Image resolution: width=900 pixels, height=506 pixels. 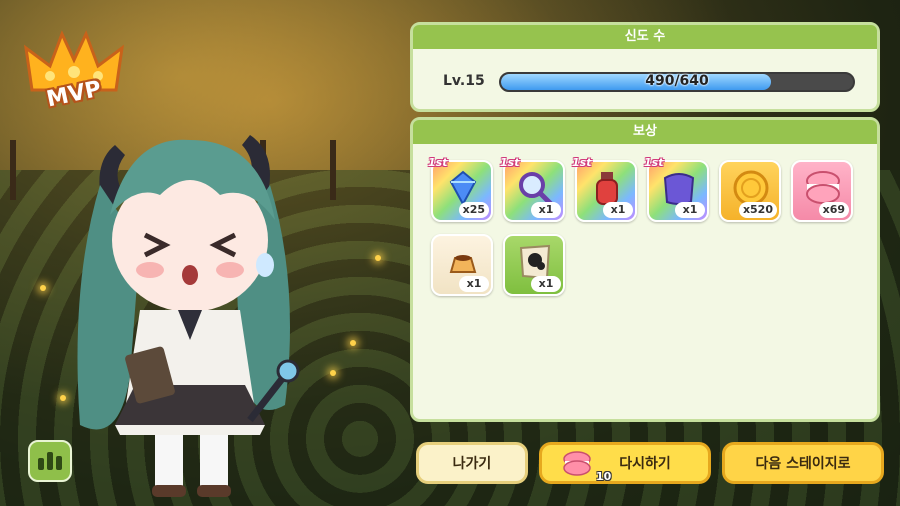 I want to click on item-quantity: x520, so click(x=757, y=210).